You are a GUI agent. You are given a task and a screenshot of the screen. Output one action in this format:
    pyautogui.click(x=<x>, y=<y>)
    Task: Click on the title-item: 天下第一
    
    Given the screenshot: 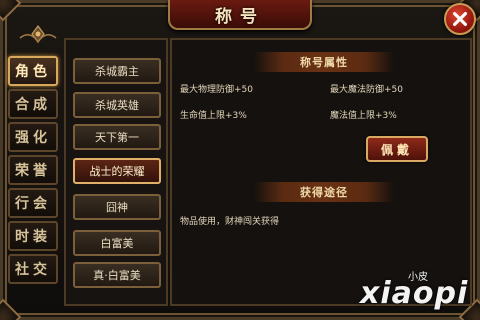 What is the action you would take?
    pyautogui.click(x=117, y=137)
    